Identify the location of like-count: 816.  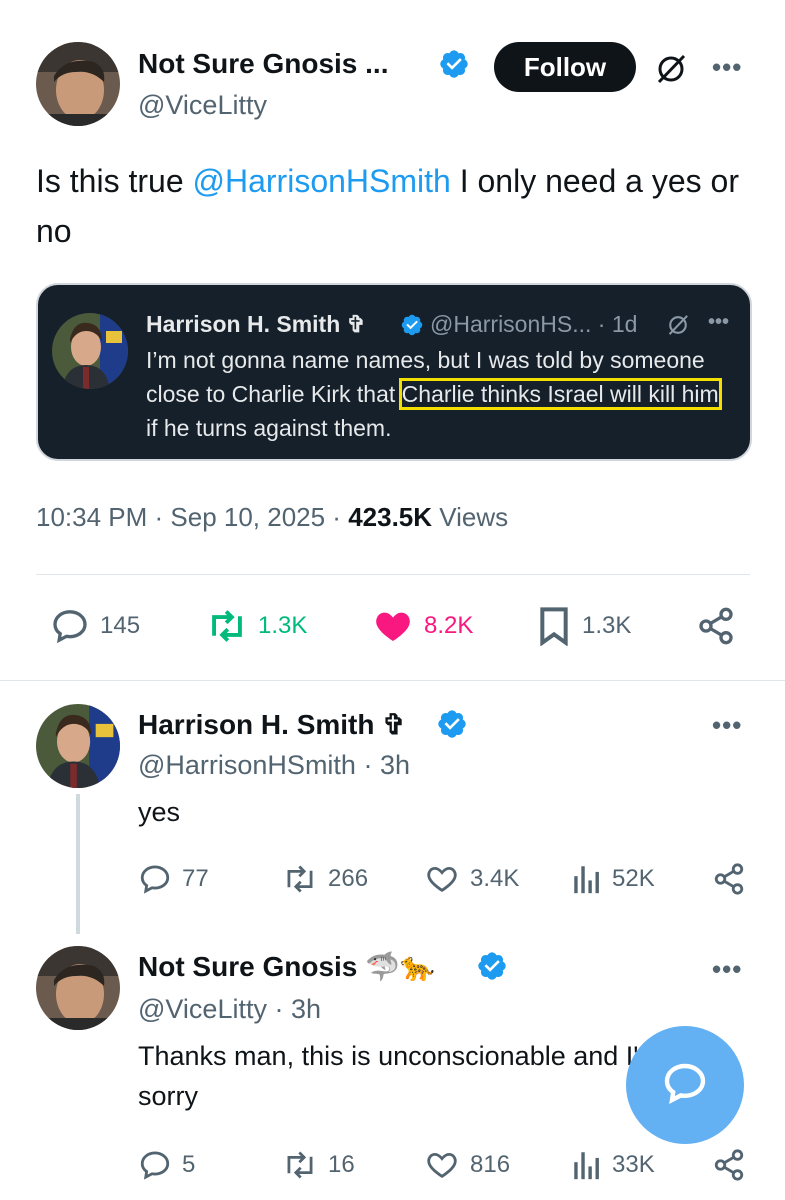
(490, 1164).